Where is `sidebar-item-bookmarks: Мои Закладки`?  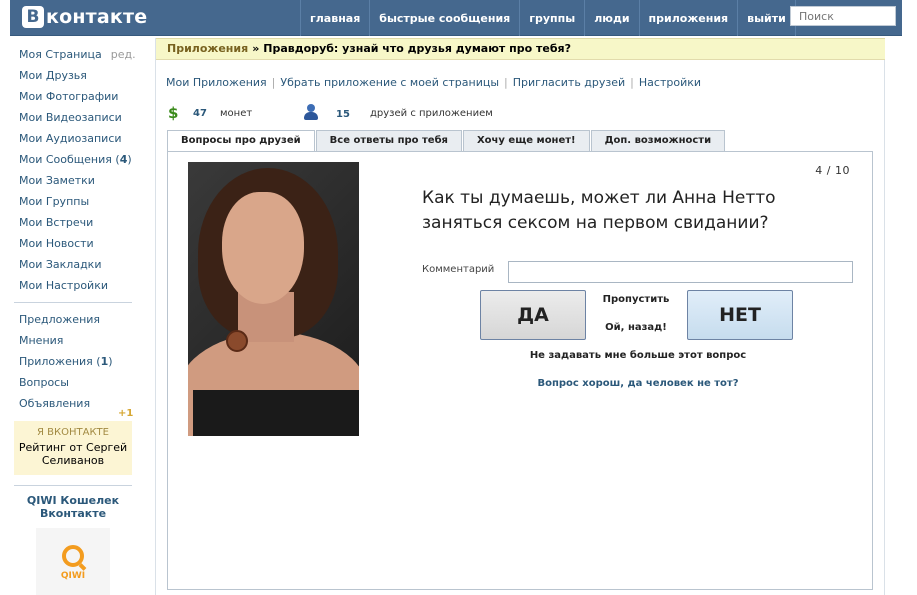 sidebar-item-bookmarks: Мои Закладки is located at coordinates (73, 264).